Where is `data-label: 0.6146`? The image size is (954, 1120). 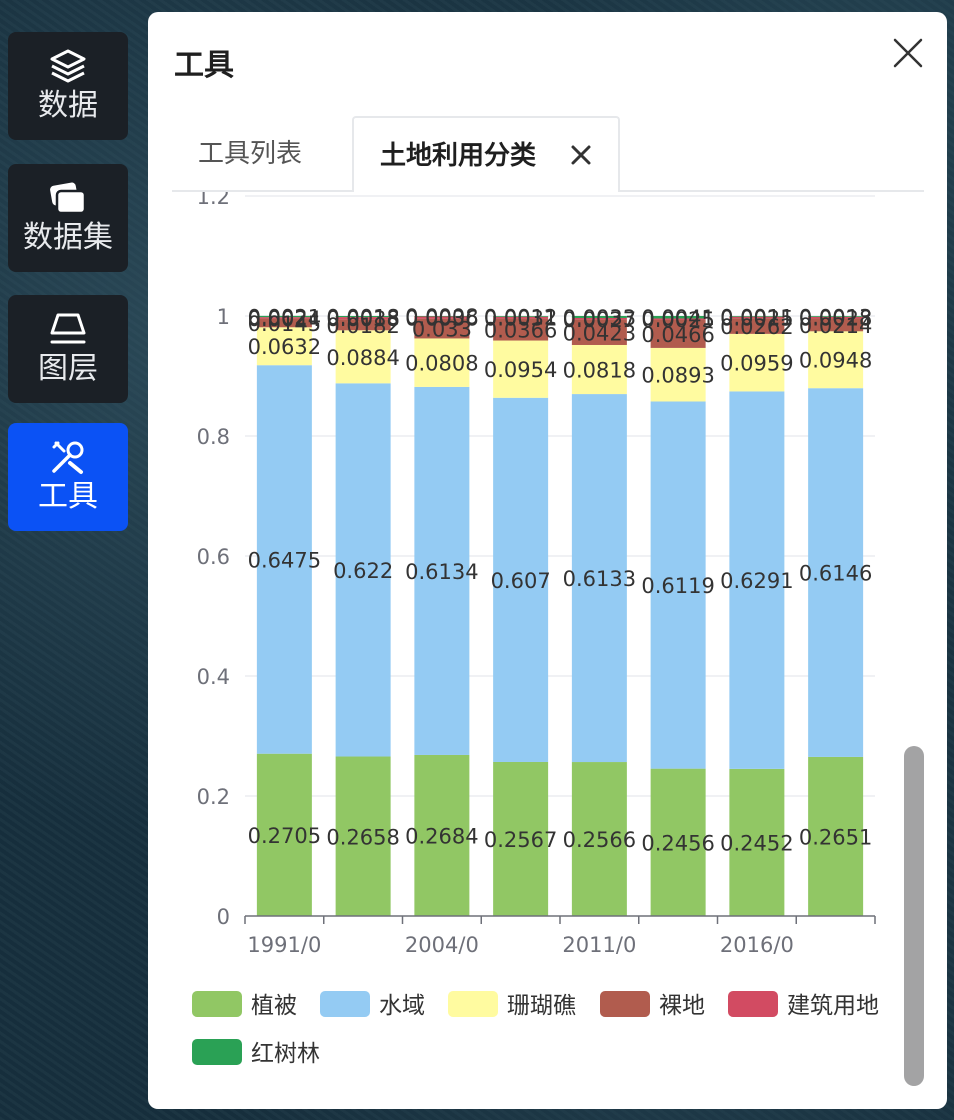 data-label: 0.6146 is located at coordinates (835, 574).